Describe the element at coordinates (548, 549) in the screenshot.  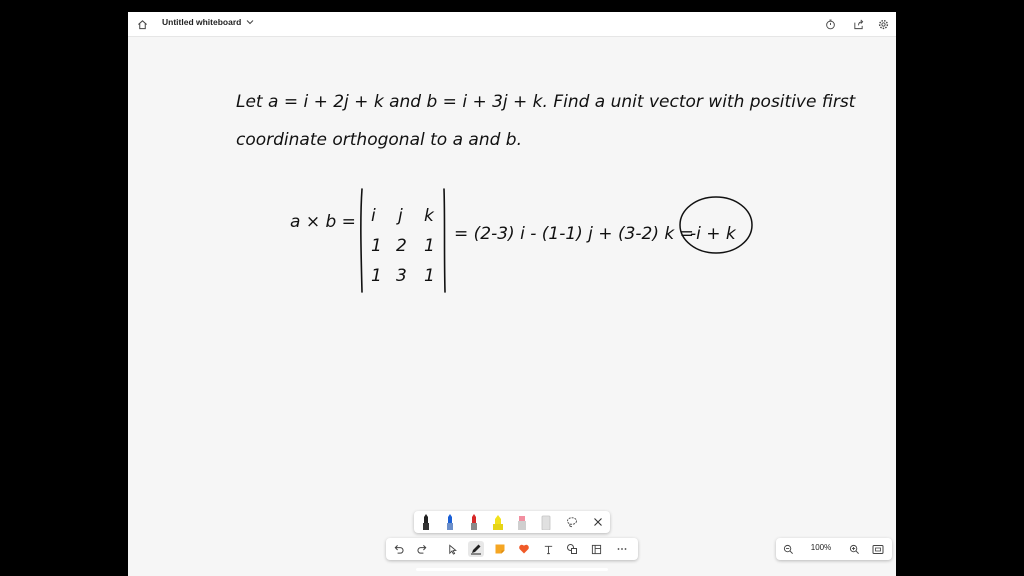
I see `text-tool-icon` at that location.